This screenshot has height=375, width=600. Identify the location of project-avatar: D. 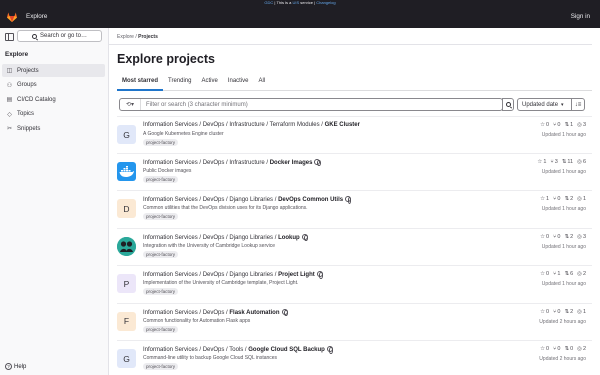
(126, 208).